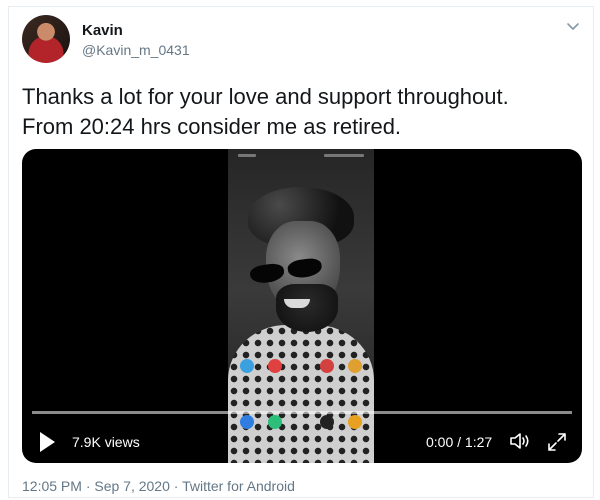 The image size is (600, 500). I want to click on volume-icon, so click(520, 441).